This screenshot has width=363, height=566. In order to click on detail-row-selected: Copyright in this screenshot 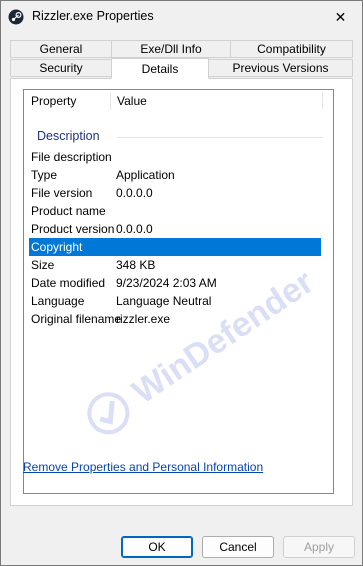, I will do `click(175, 247)`.